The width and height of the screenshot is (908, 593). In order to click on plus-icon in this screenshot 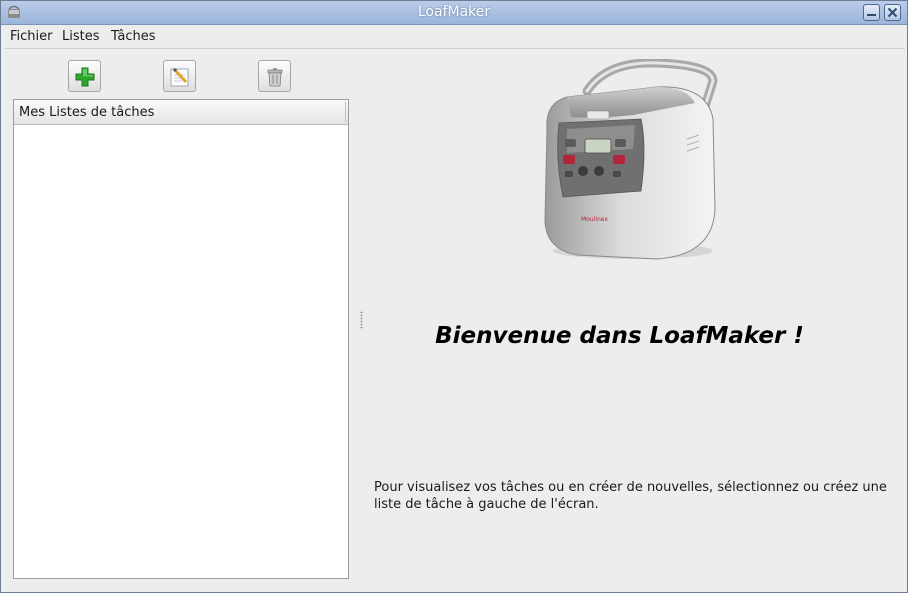, I will do `click(85, 77)`.